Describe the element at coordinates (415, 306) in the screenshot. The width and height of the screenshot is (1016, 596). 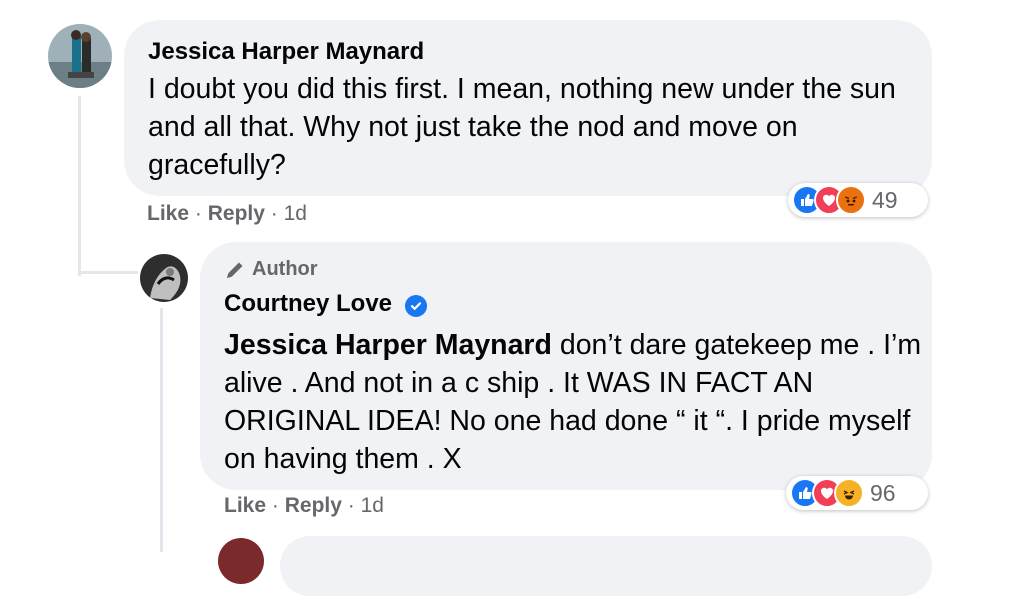
I see `verified-badge-icon` at that location.